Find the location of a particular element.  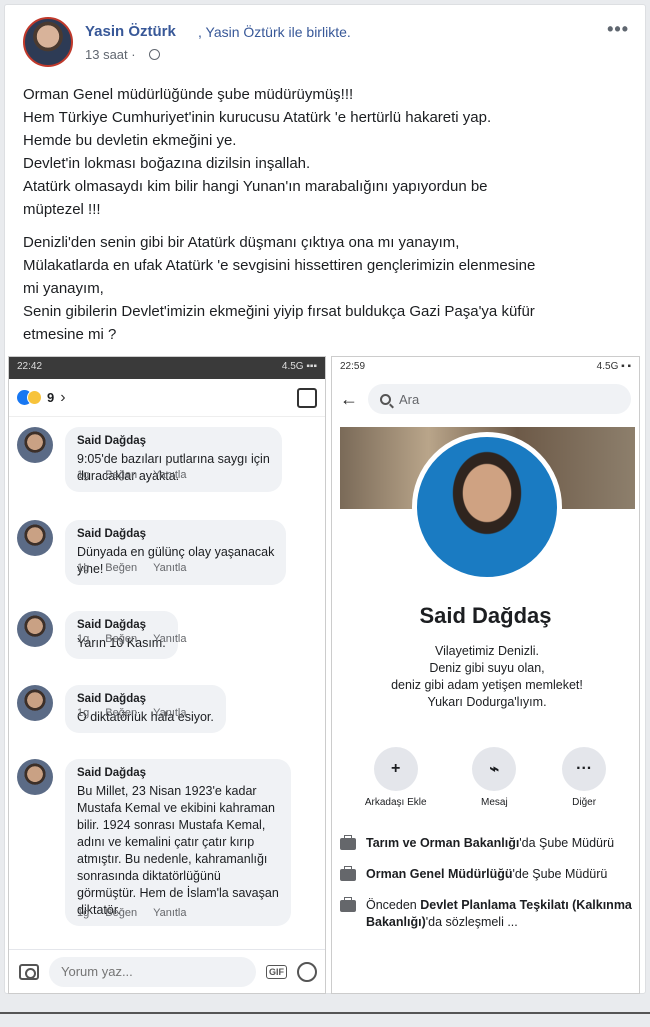

profile-actions: + Arkadaşı Ekle ⌁ Mesaj ··· Diğer is located at coordinates (485, 777).